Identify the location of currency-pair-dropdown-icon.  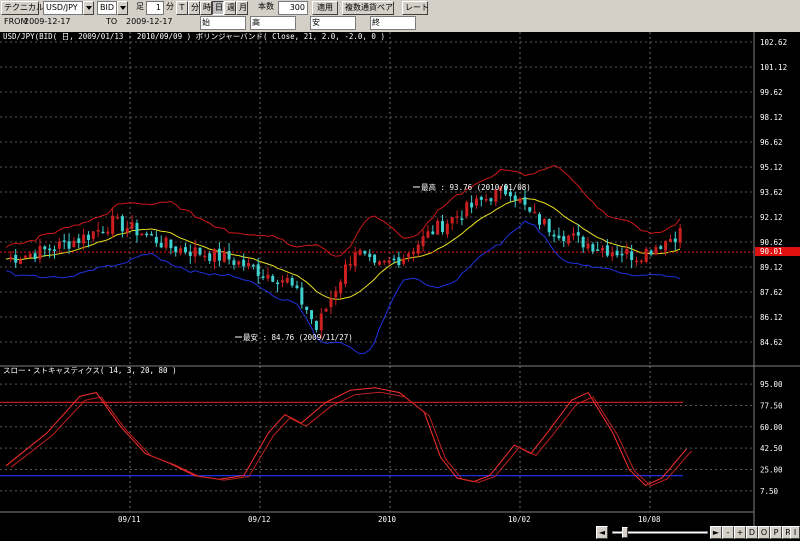
(88, 8).